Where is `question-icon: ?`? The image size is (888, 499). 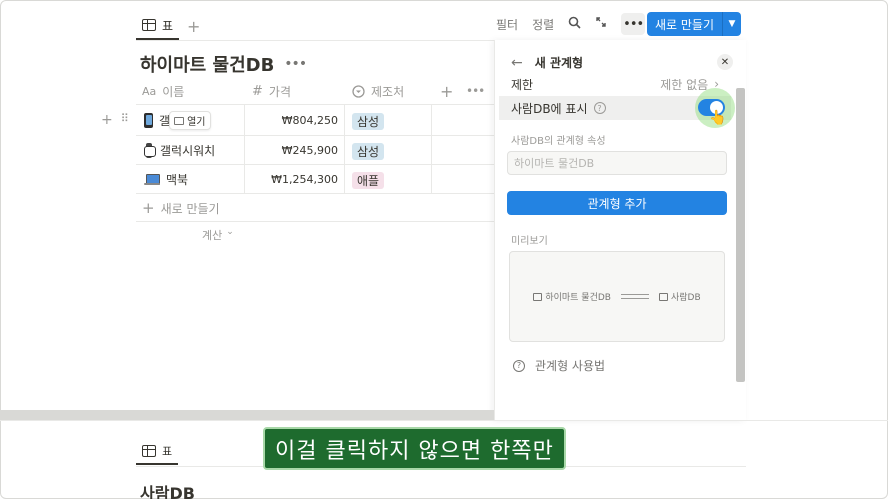 question-icon: ? is located at coordinates (519, 365).